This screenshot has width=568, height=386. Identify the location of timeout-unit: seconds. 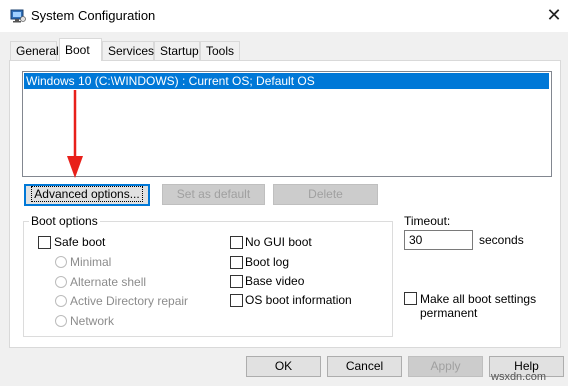
(501, 240).